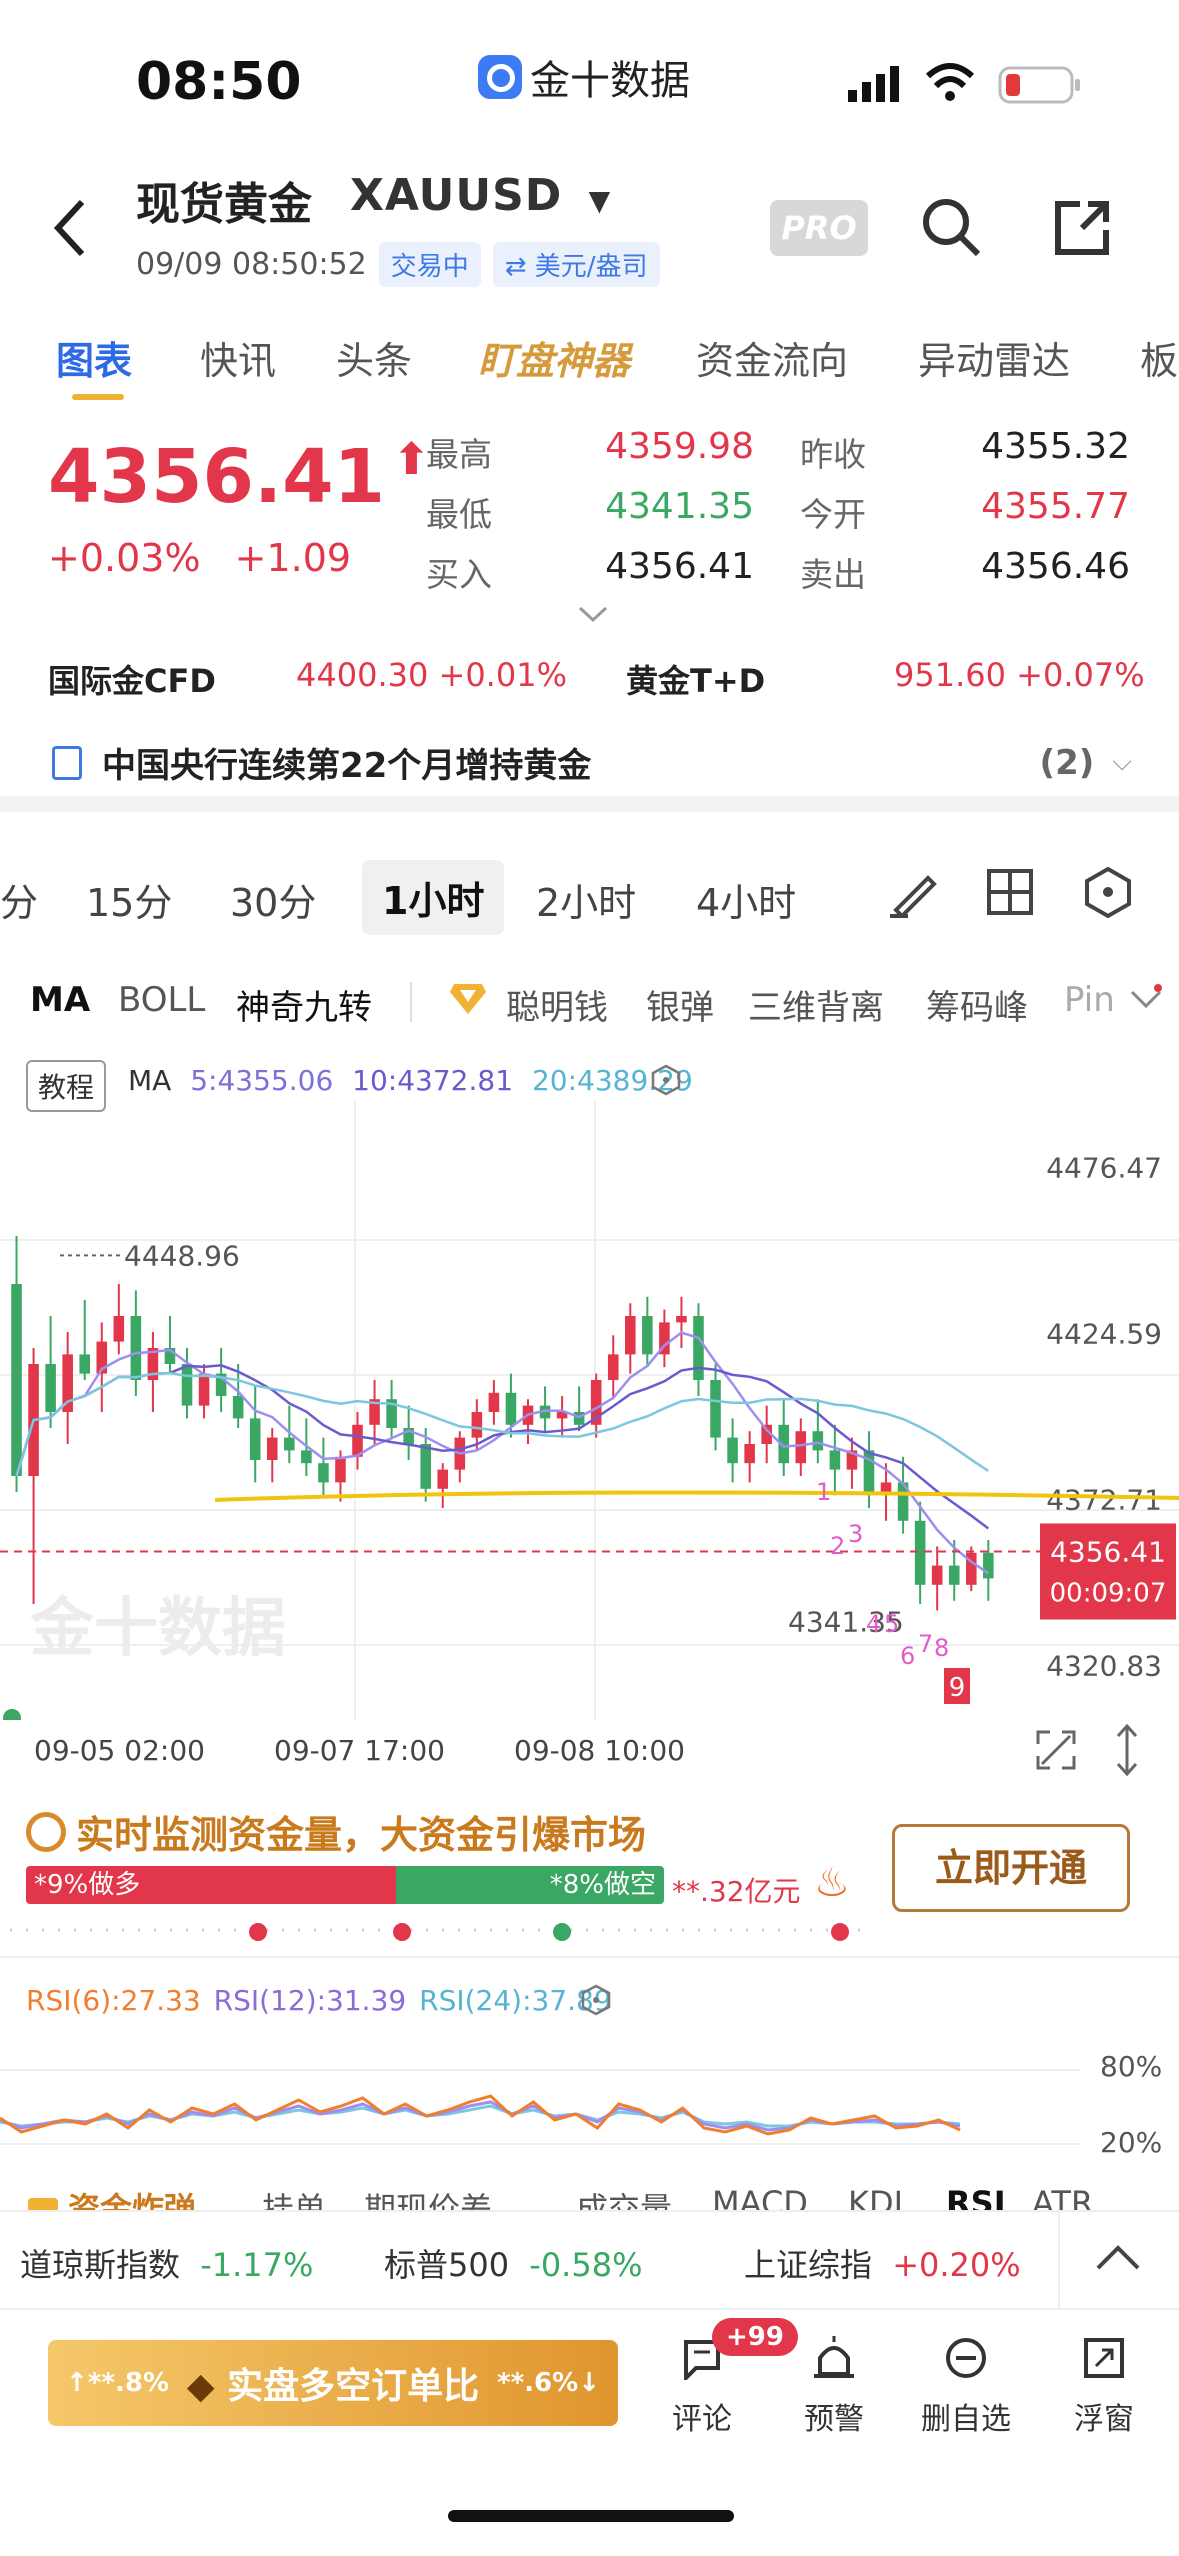 The width and height of the screenshot is (1179, 2556). What do you see at coordinates (411, 459) in the screenshot?
I see `arrow-up-icon: ⬆` at bounding box center [411, 459].